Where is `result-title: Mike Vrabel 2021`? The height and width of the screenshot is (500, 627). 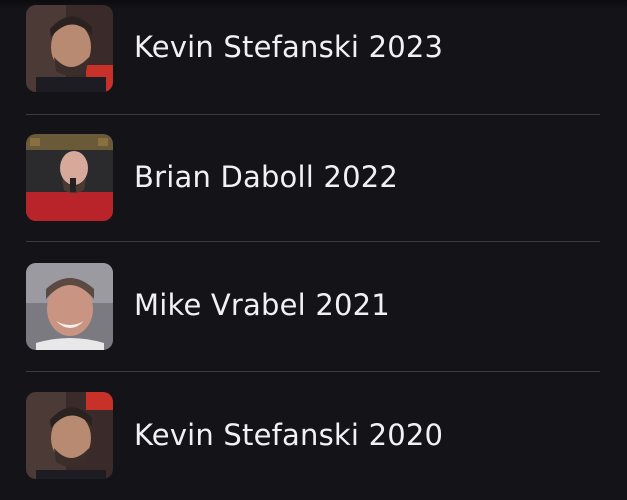
result-title: Mike Vrabel 2021 is located at coordinates (262, 305).